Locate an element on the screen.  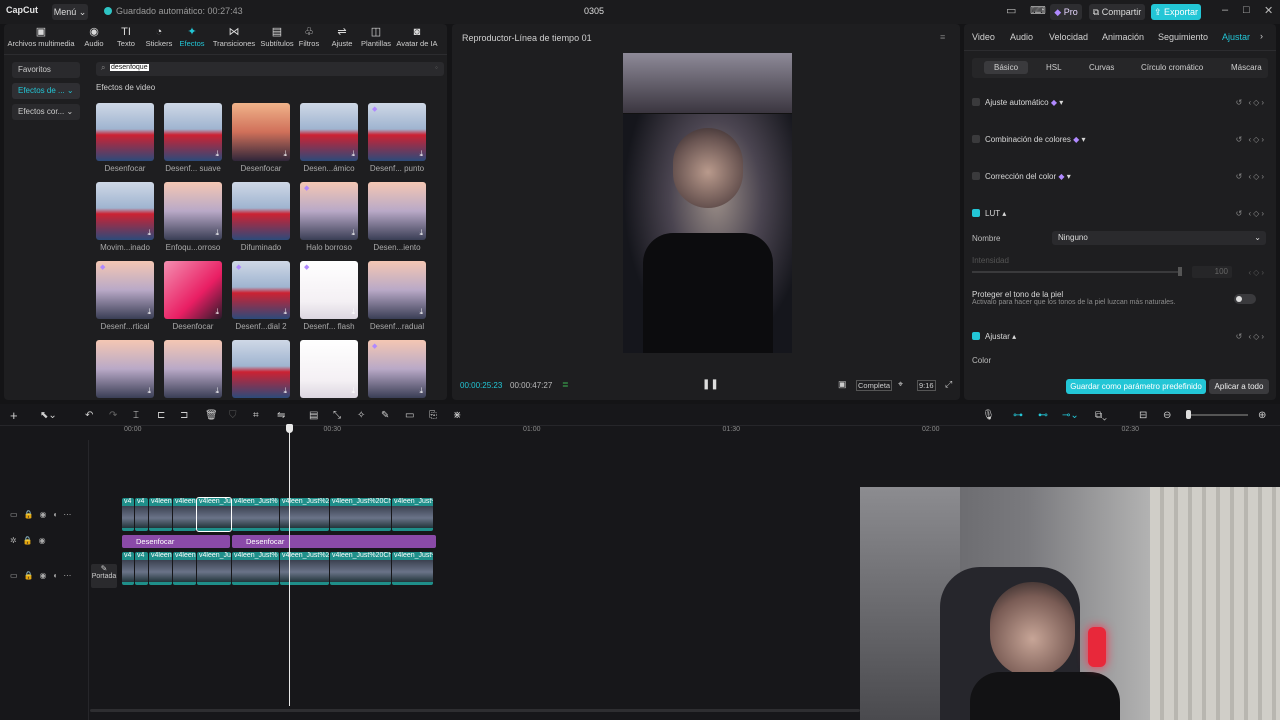
tab-audio: Audio is located at coordinates (1021, 37).